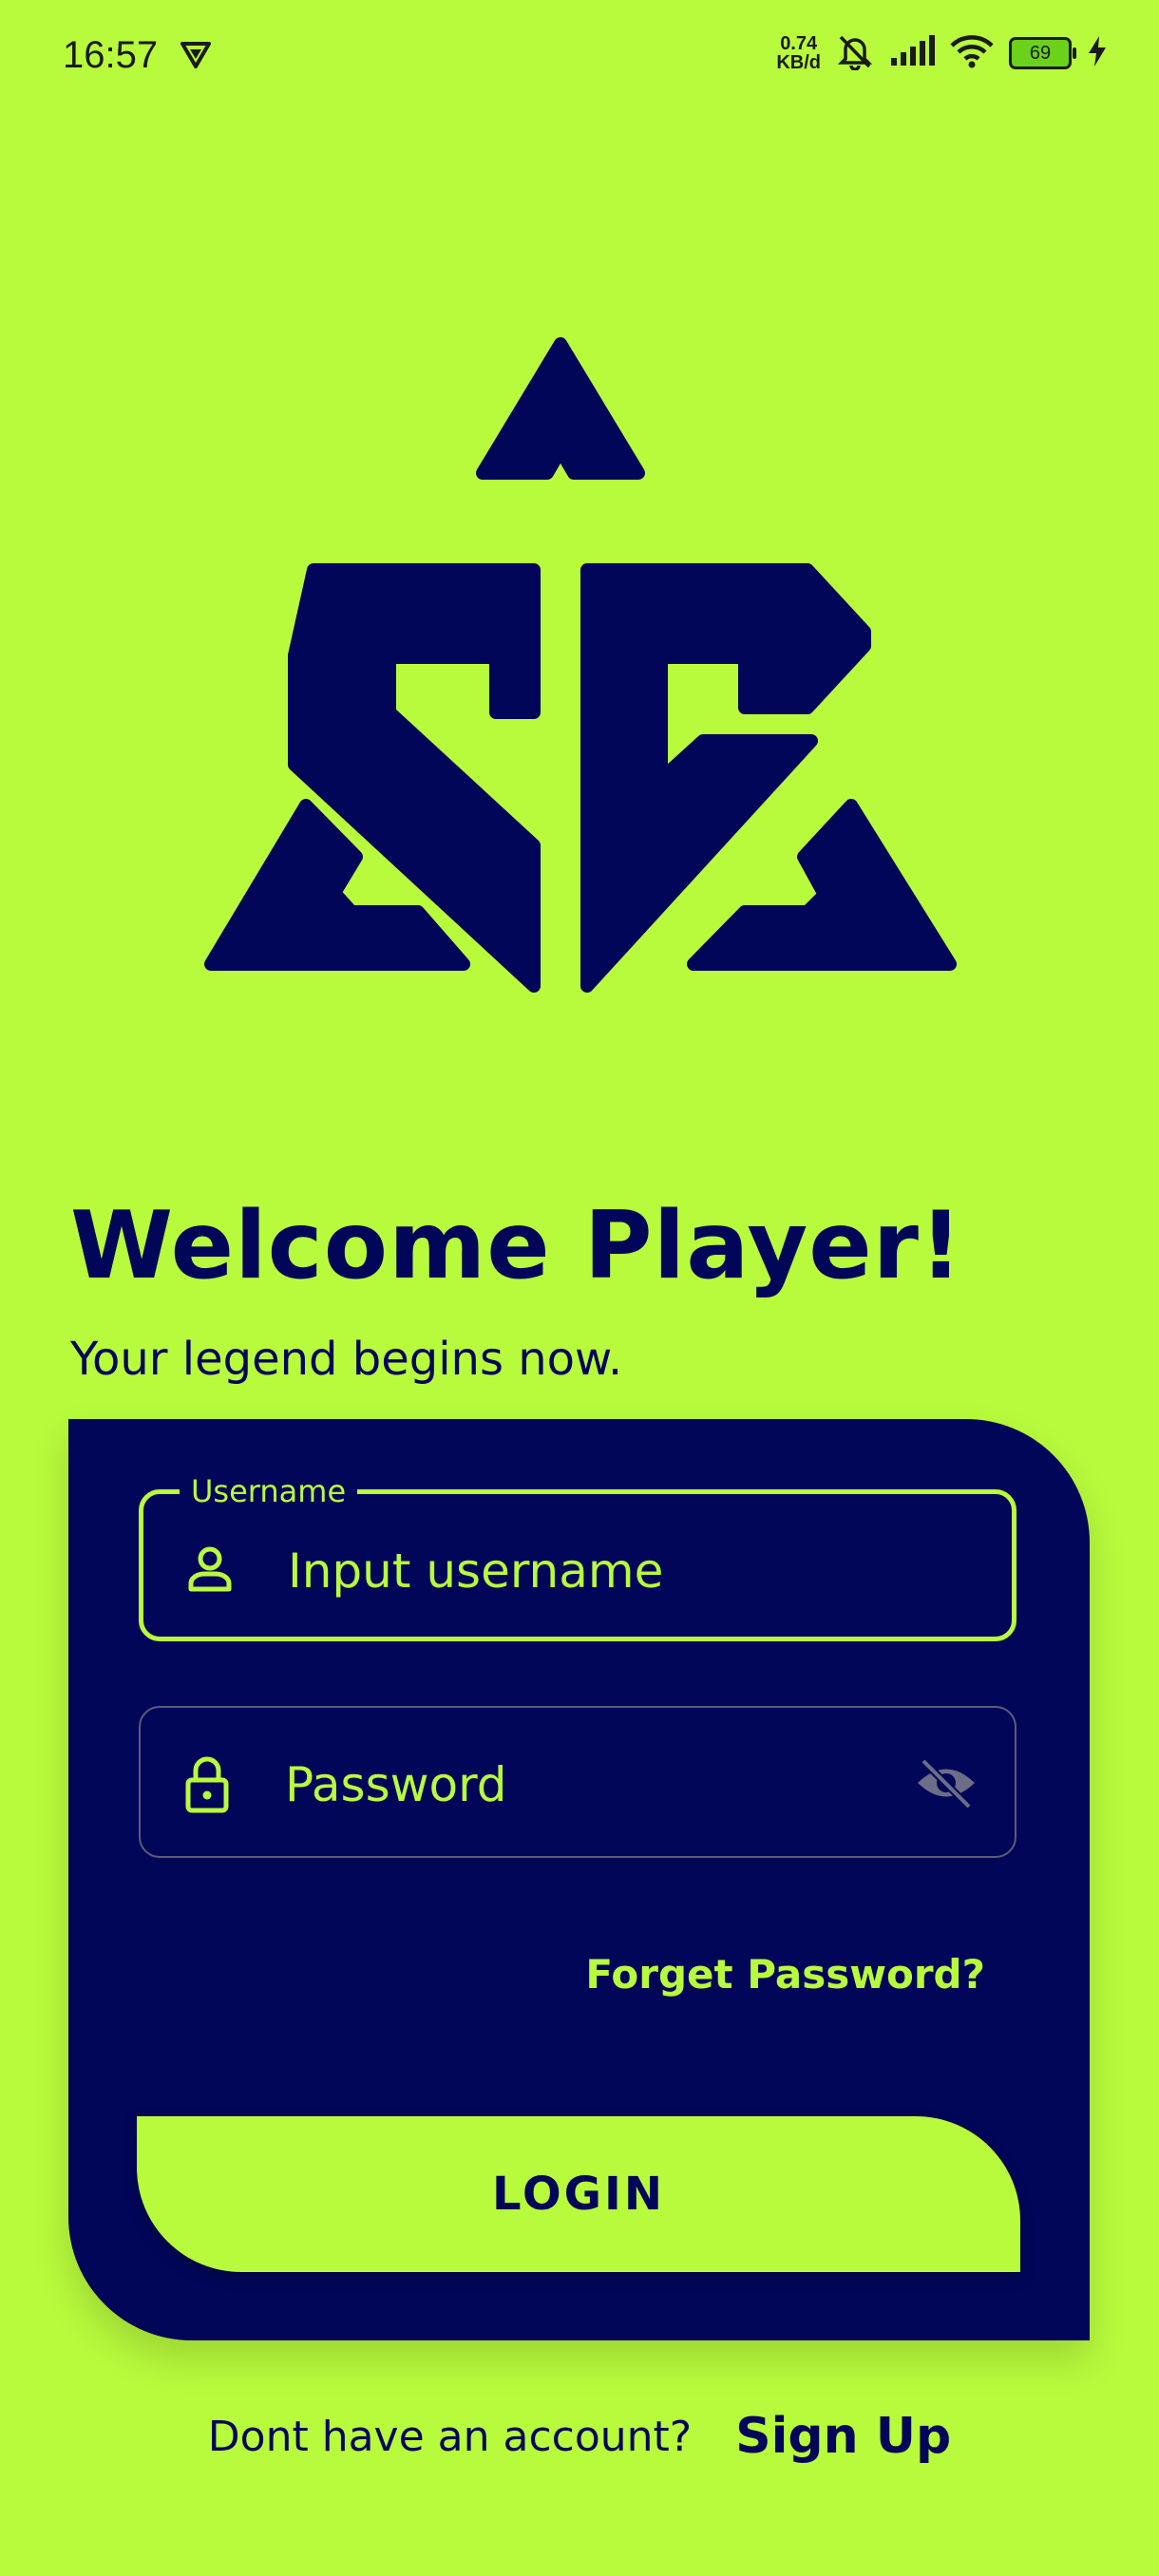  What do you see at coordinates (946, 1784) in the screenshot?
I see `toggle-visibility-icon` at bounding box center [946, 1784].